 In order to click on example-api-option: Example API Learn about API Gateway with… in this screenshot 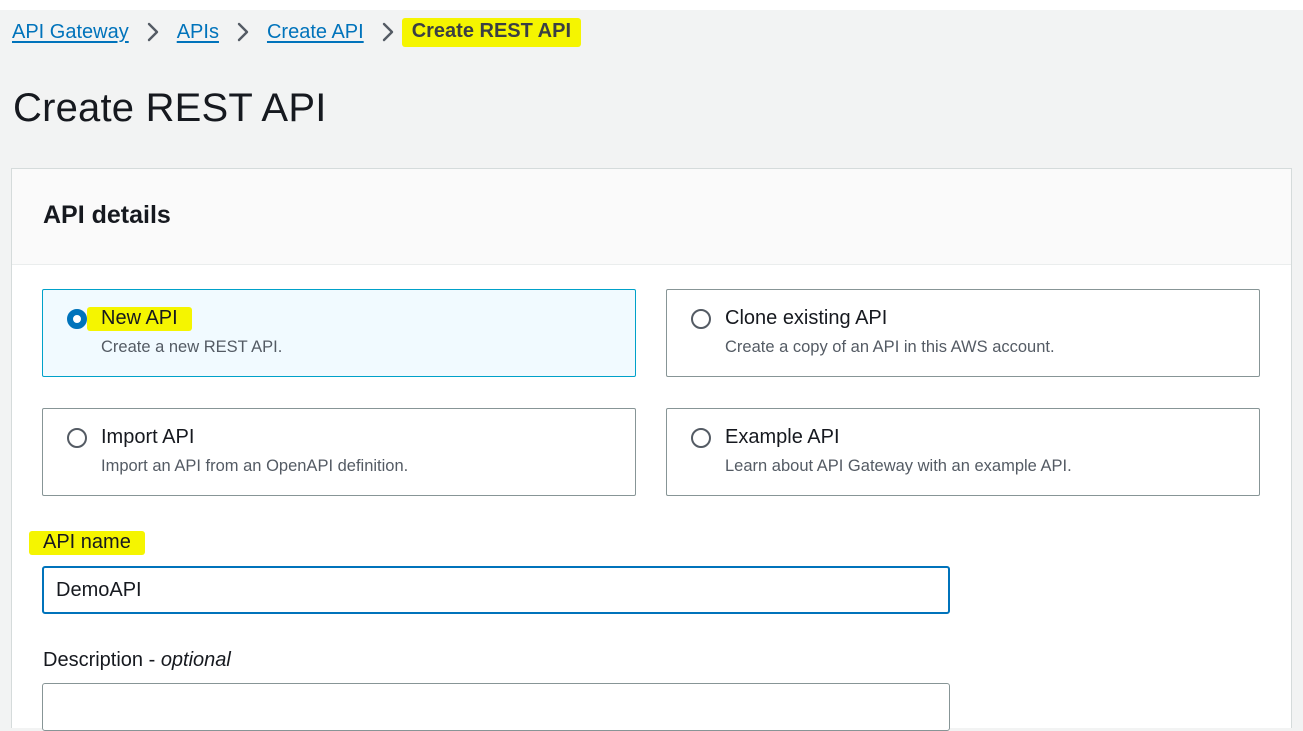, I will do `click(963, 452)`.